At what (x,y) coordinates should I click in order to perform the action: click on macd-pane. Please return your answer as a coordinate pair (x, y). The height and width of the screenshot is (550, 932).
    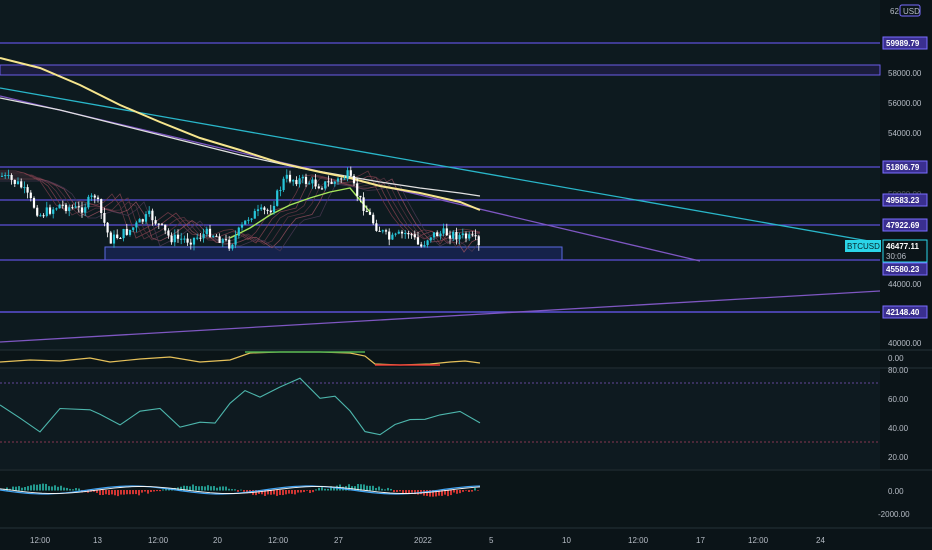
    Looking at the image, I should click on (440, 499).